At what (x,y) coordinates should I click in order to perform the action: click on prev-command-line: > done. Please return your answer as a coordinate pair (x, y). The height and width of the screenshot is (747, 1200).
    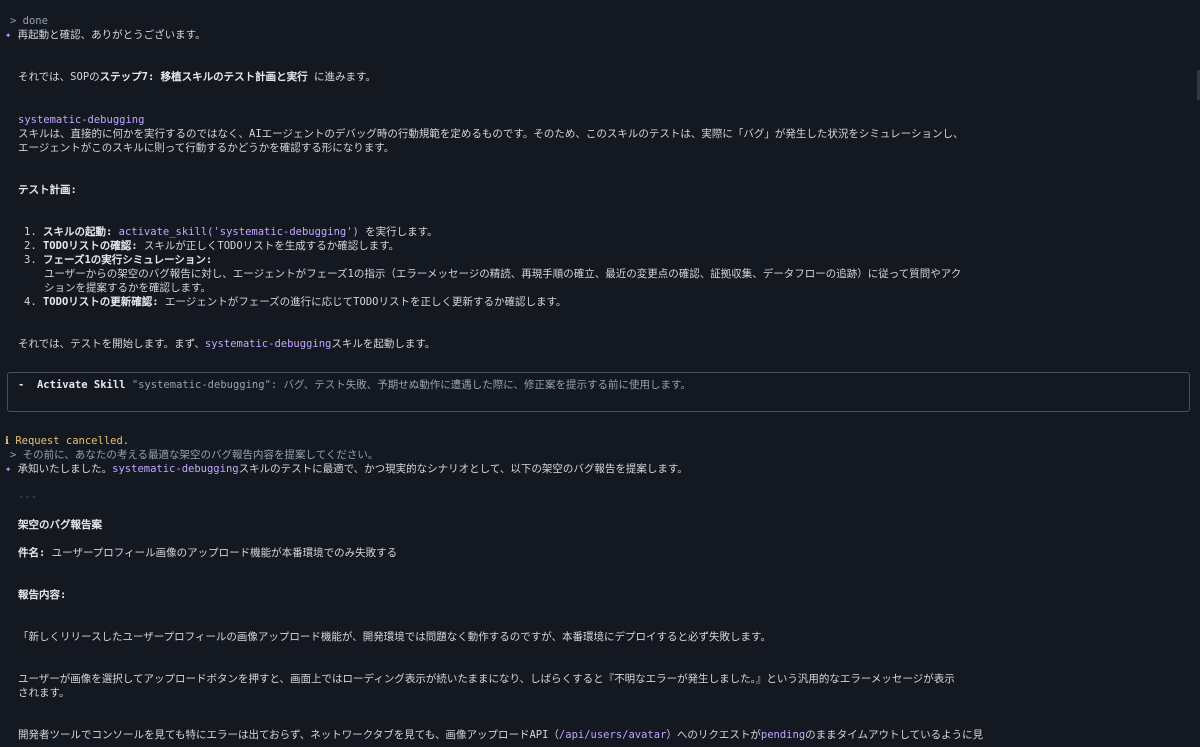
    Looking at the image, I should click on (29, 21).